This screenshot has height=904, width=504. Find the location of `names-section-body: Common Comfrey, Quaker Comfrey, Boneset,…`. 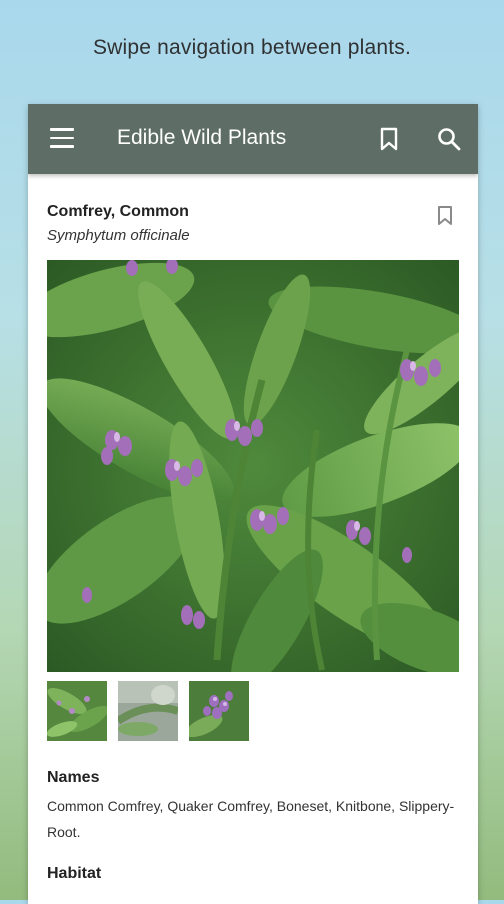

names-section-body: Common Comfrey, Quaker Comfrey, Boneset,… is located at coordinates (251, 819).